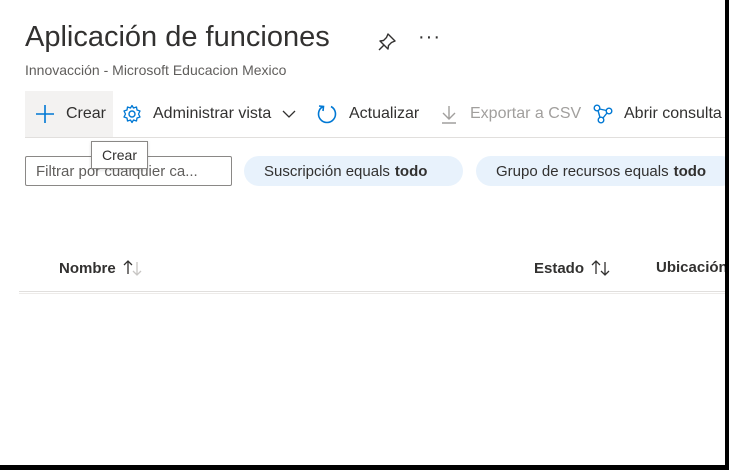 This screenshot has width=729, height=470. What do you see at coordinates (327, 114) in the screenshot?
I see `refresh-icon` at bounding box center [327, 114].